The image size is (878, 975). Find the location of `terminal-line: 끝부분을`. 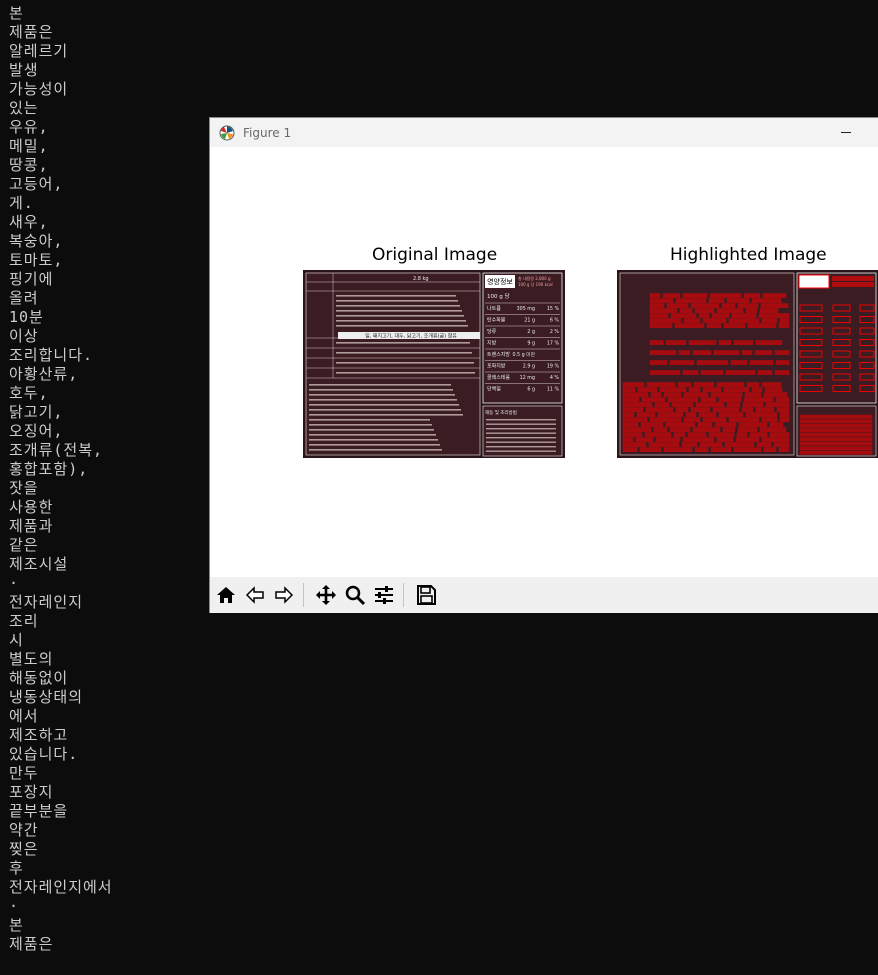

terminal-line: 끝부분을 is located at coordinates (39, 811).